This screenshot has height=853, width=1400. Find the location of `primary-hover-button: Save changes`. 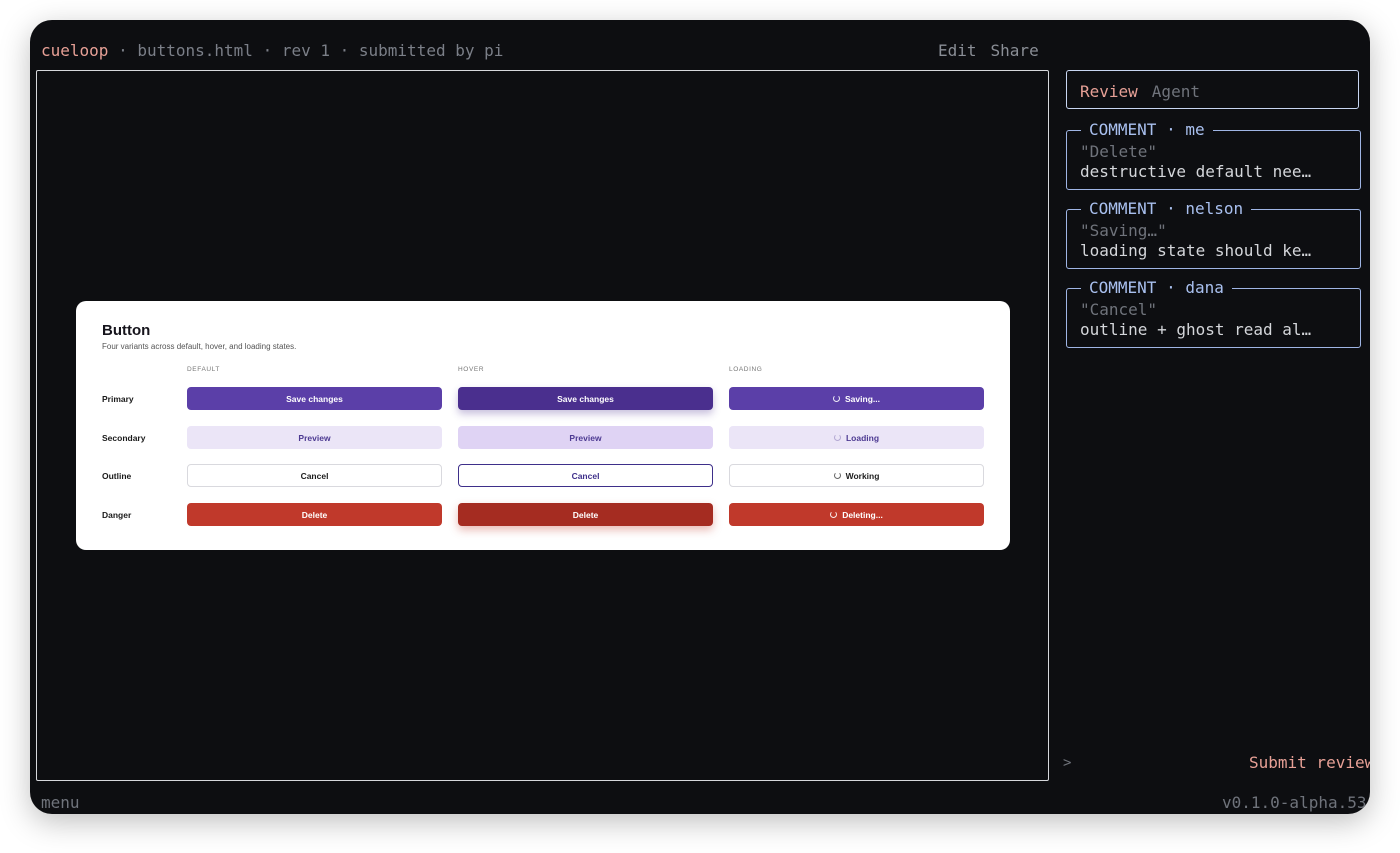

primary-hover-button: Save changes is located at coordinates (585, 398).